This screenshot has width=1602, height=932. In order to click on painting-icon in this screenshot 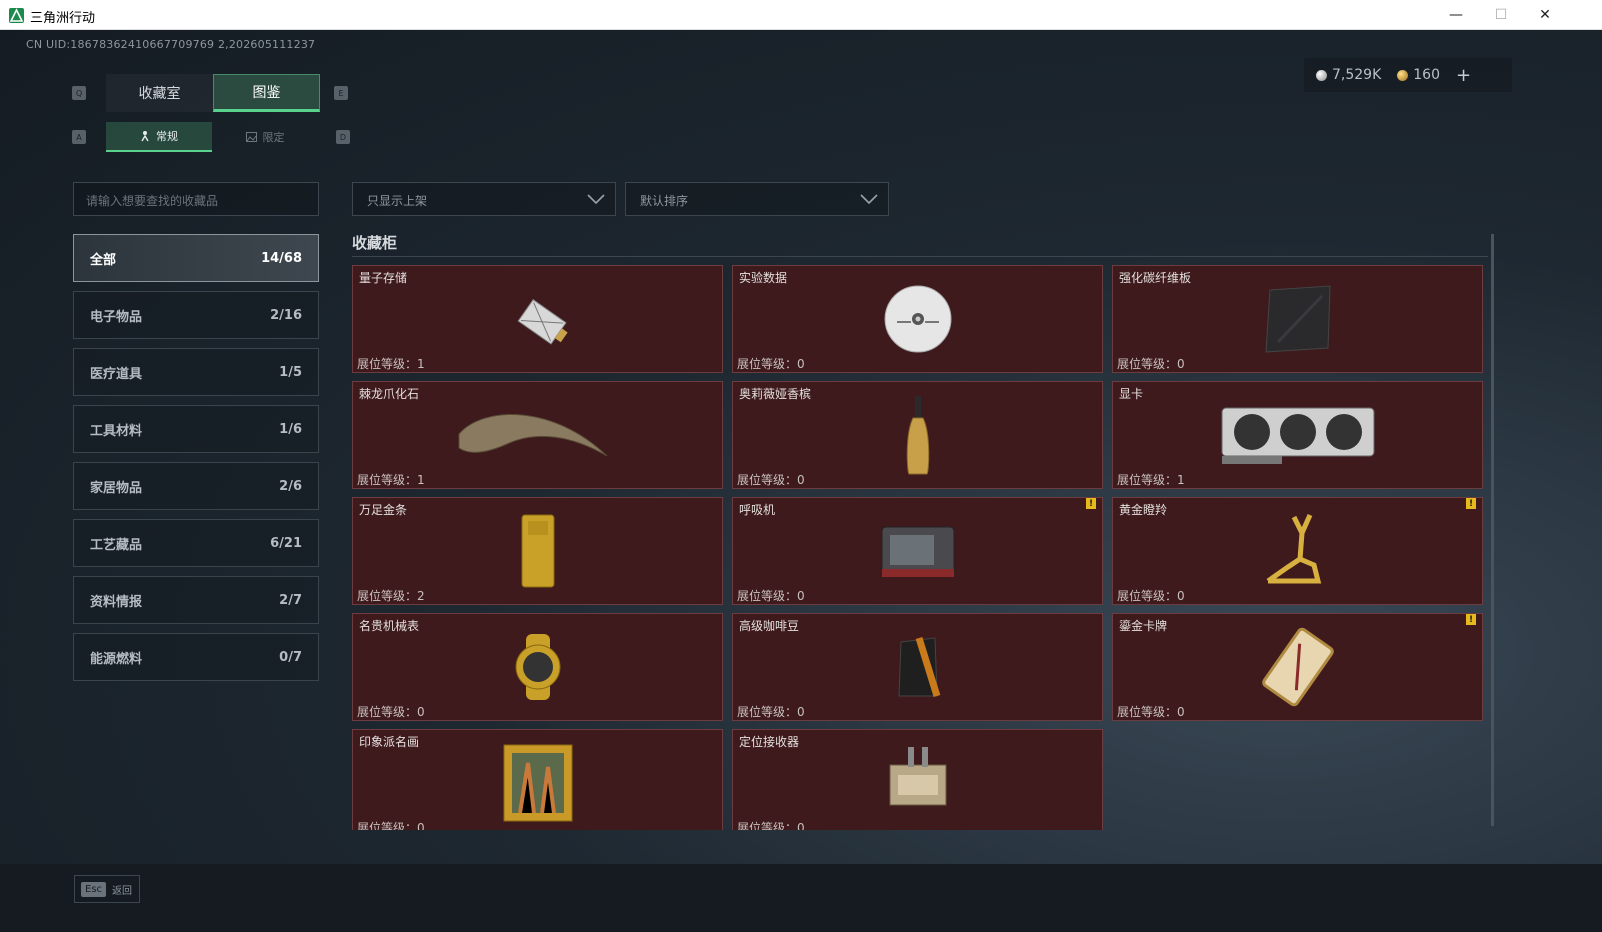, I will do `click(537, 783)`.